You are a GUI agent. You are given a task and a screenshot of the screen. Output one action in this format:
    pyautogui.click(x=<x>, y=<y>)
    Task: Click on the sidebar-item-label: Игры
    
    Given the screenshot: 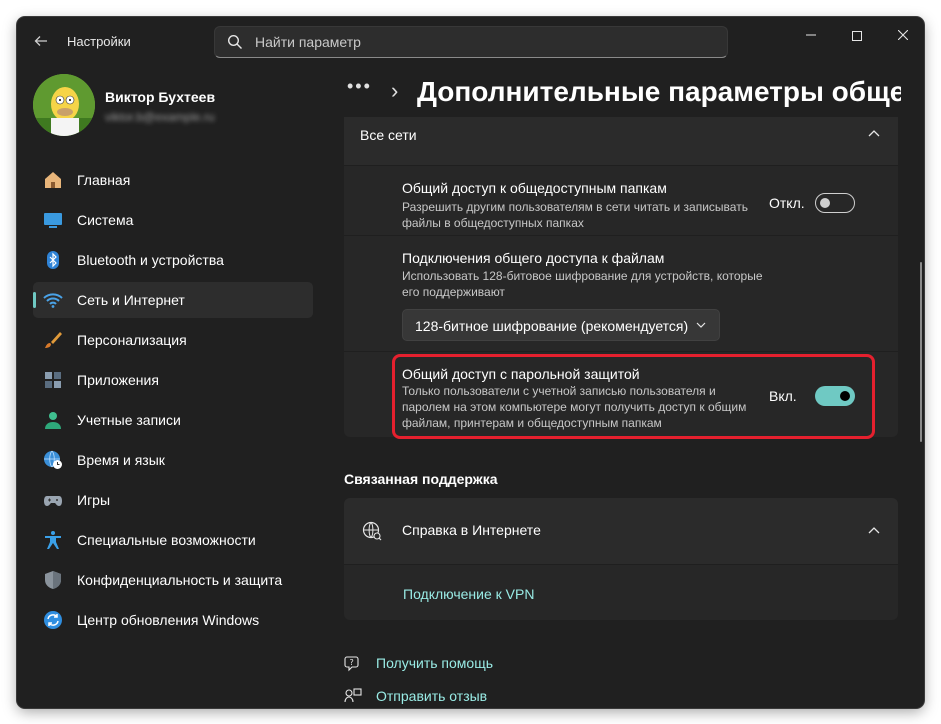 What is the action you would take?
    pyautogui.click(x=94, y=500)
    